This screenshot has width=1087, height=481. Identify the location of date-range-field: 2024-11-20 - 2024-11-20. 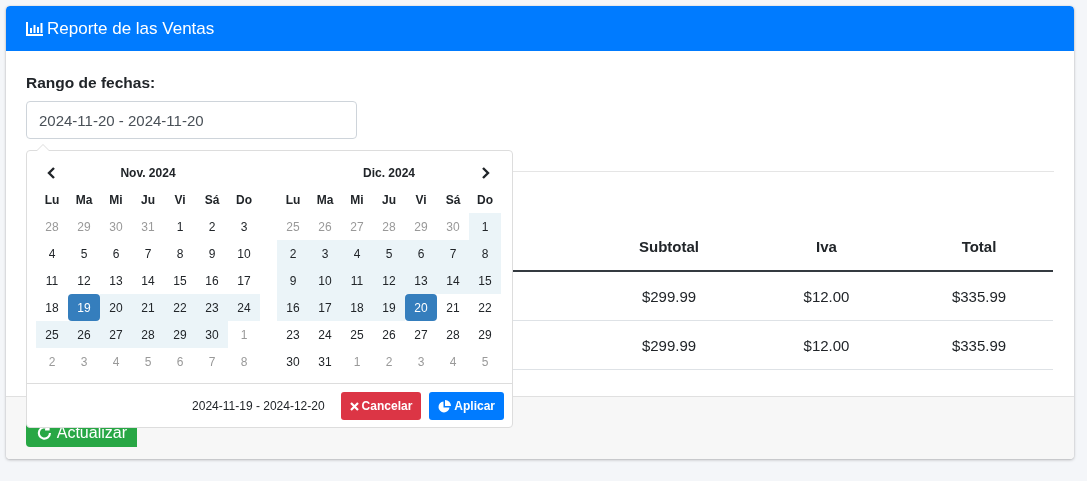
(191, 120).